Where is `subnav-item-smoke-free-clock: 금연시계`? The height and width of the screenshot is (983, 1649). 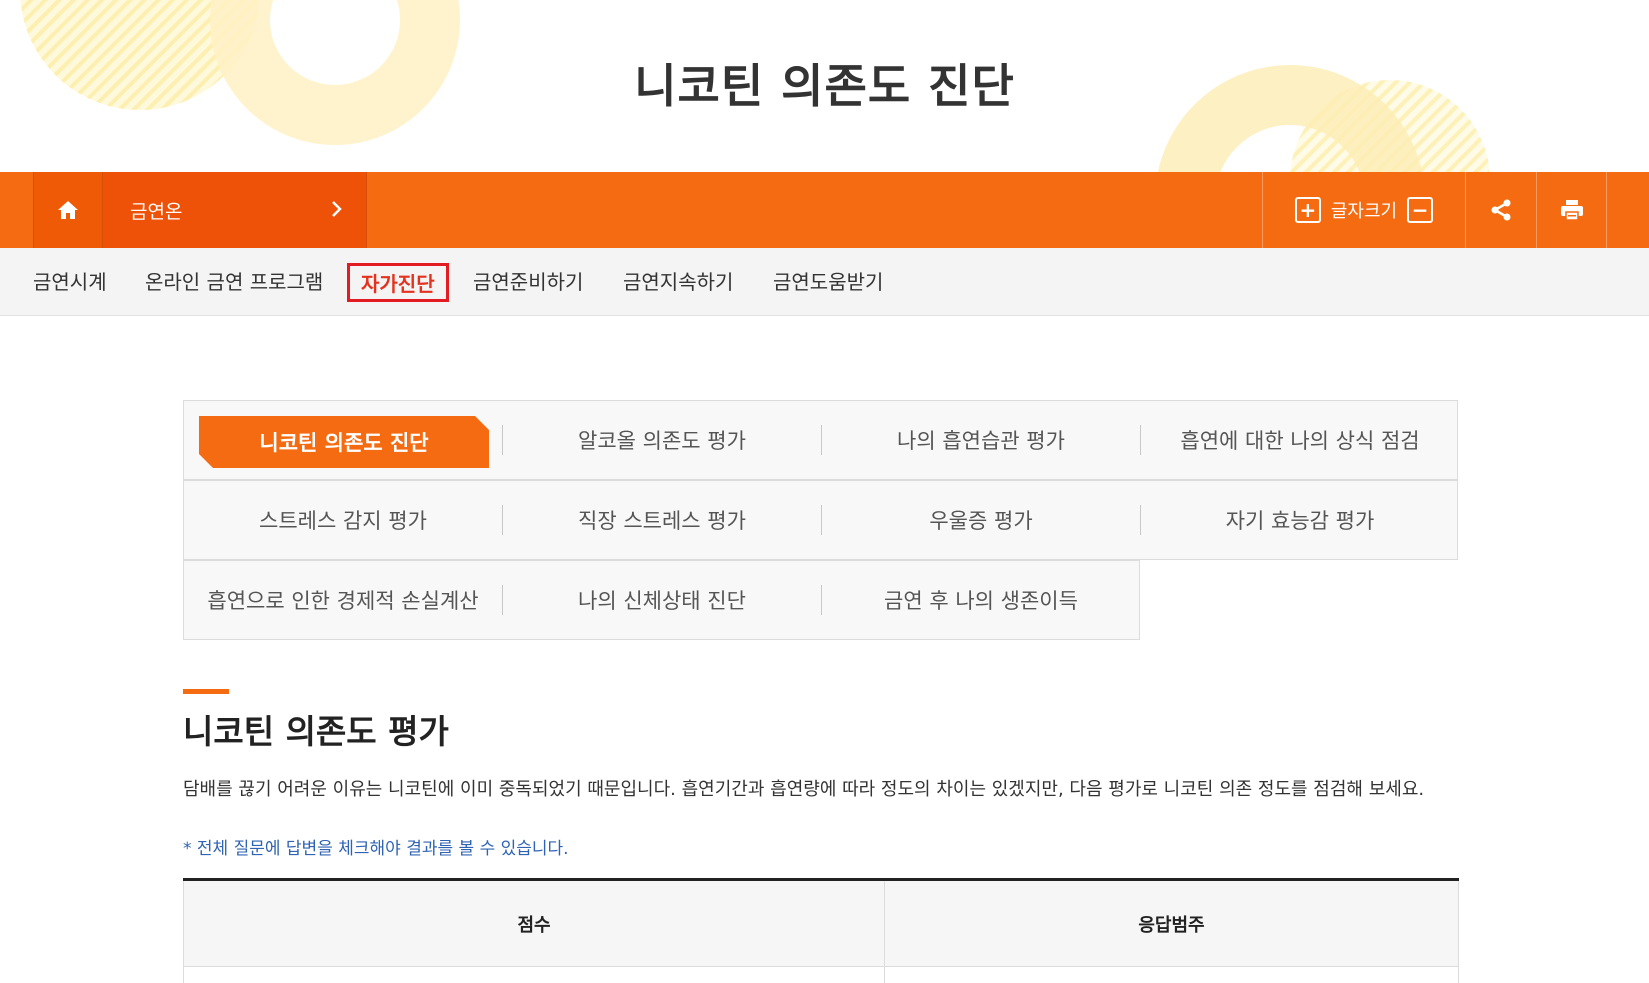 subnav-item-smoke-free-clock: 금연시계 is located at coordinates (70, 280).